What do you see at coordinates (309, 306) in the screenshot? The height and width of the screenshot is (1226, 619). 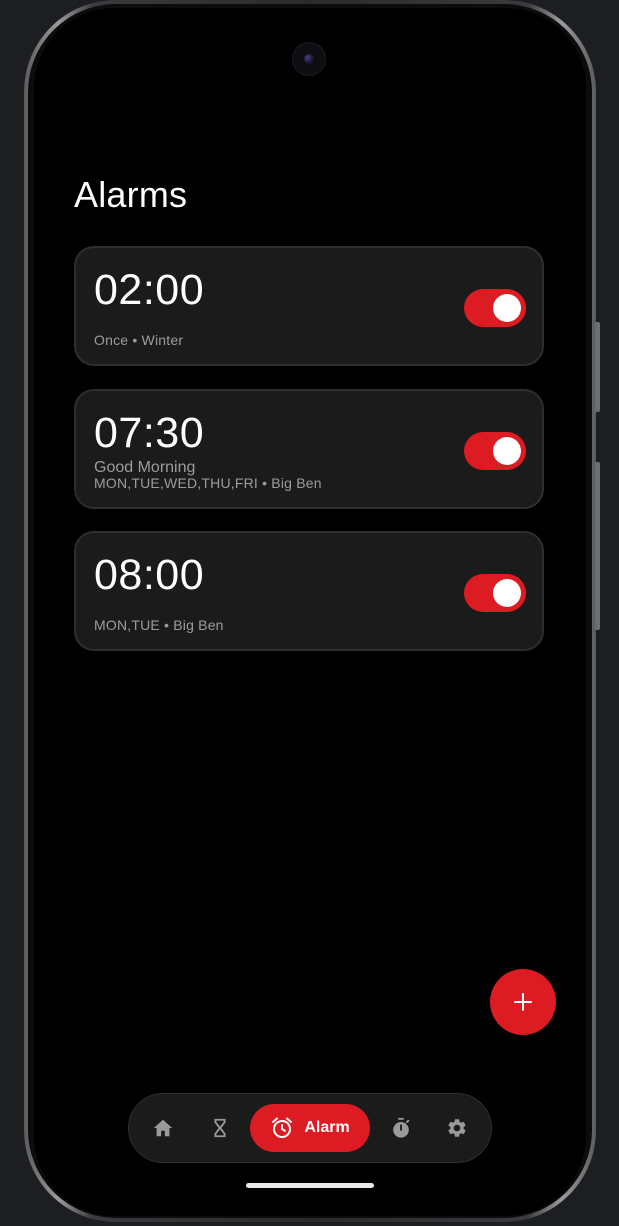 I see `alarm-card: 02:00 Once • Winter` at bounding box center [309, 306].